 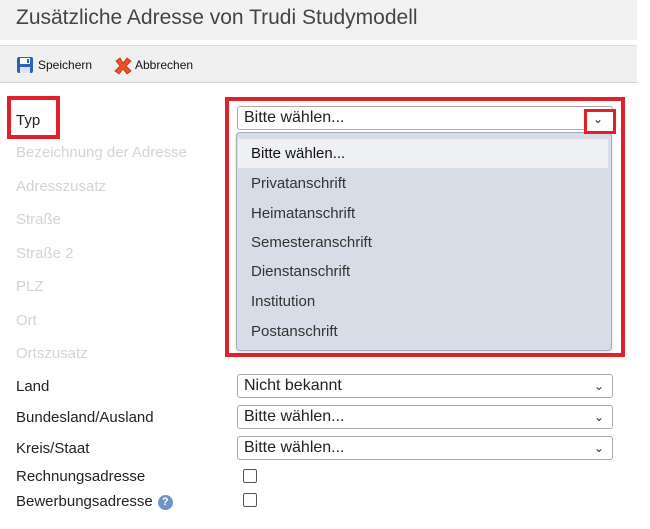 What do you see at coordinates (250, 500) in the screenshot?
I see `bewerbungsadresse-checkbox` at bounding box center [250, 500].